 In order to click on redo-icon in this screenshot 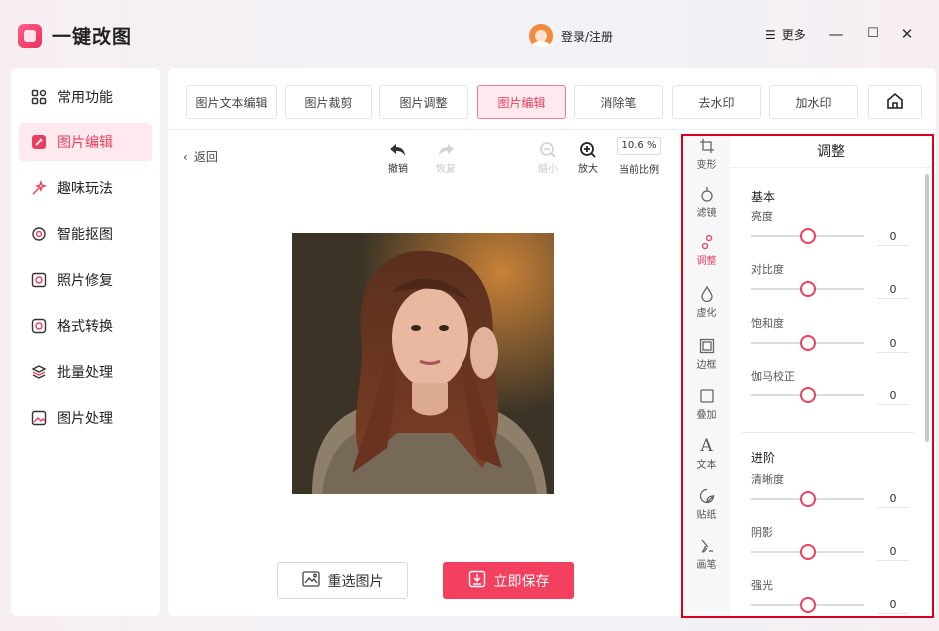, I will do `click(446, 150)`.